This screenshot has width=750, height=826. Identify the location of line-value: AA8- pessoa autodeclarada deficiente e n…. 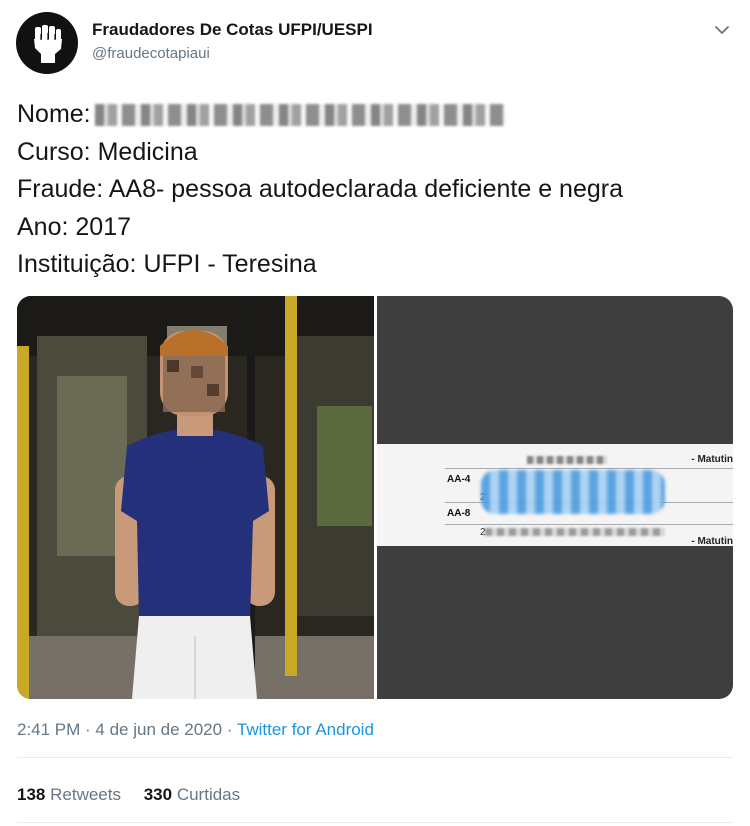
(365, 189).